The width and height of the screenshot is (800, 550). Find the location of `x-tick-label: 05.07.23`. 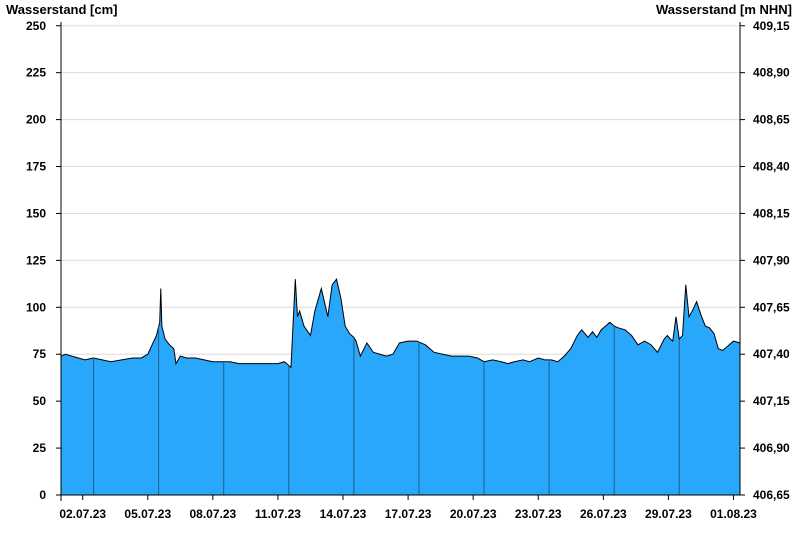

x-tick-label: 05.07.23 is located at coordinates (147, 514).